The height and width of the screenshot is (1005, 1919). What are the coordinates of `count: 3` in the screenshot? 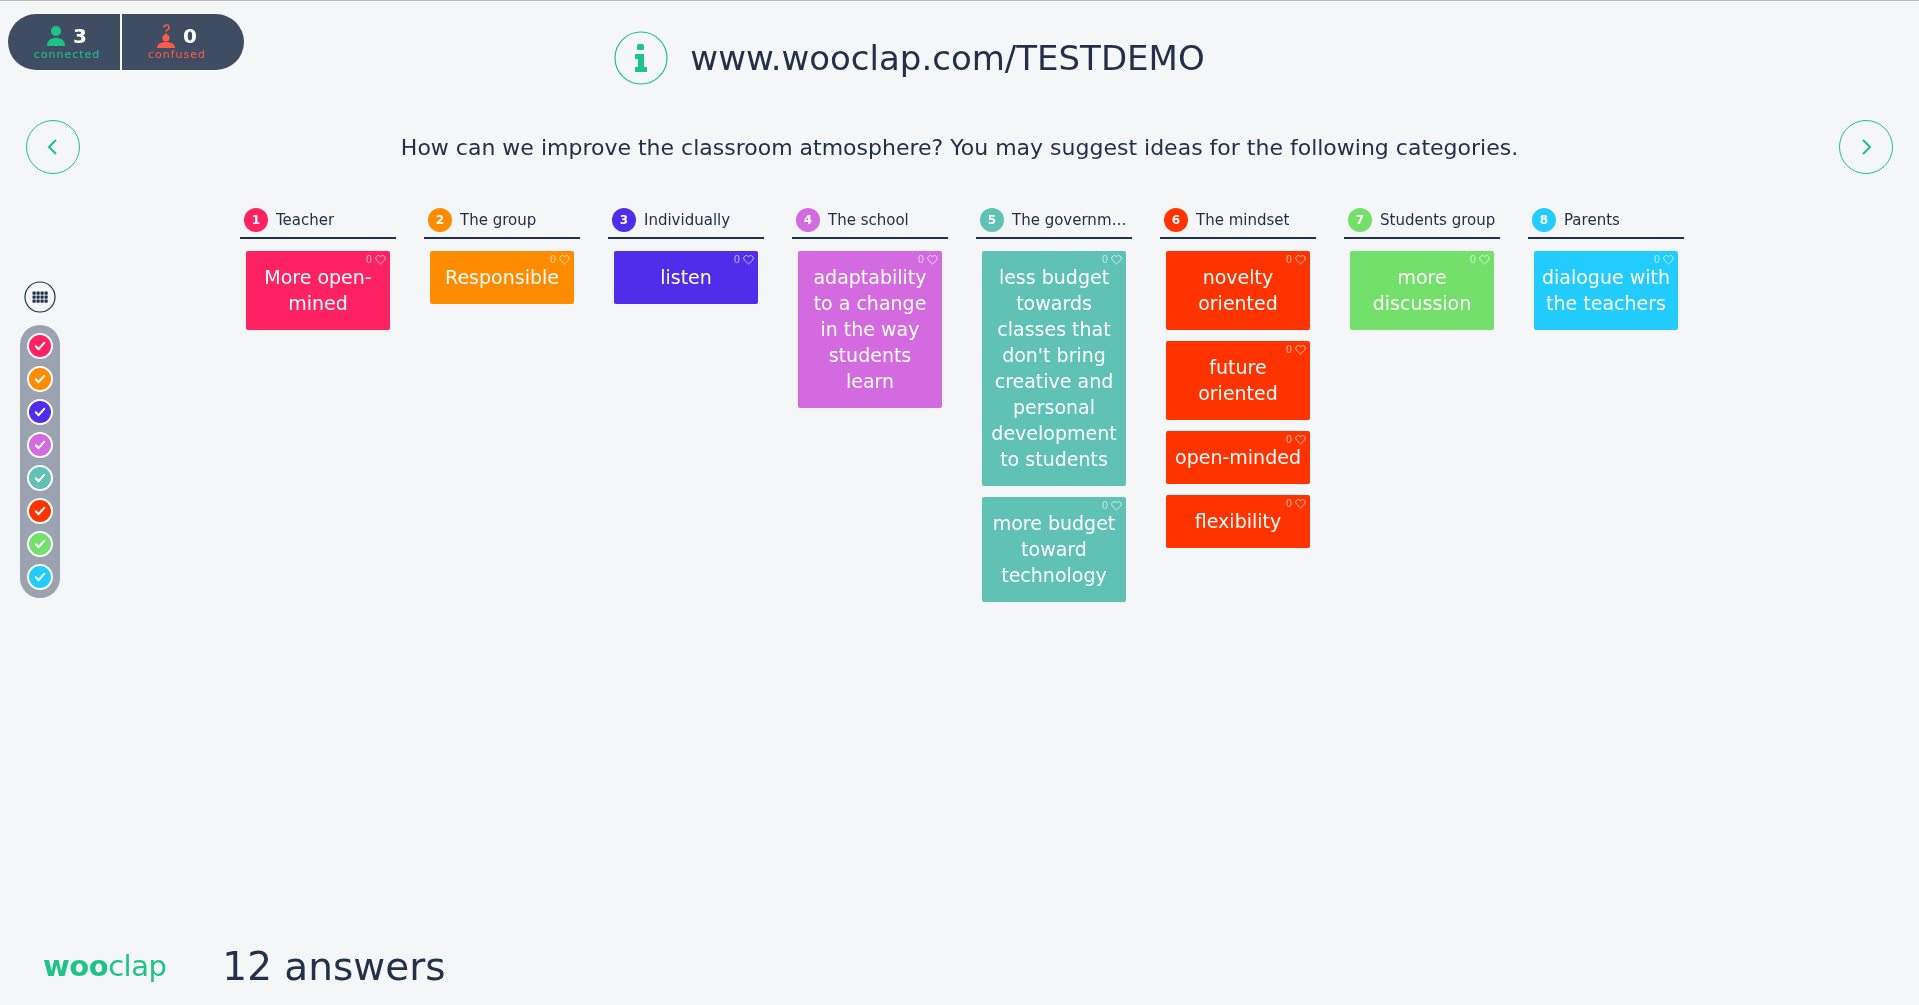 It's located at (80, 35).